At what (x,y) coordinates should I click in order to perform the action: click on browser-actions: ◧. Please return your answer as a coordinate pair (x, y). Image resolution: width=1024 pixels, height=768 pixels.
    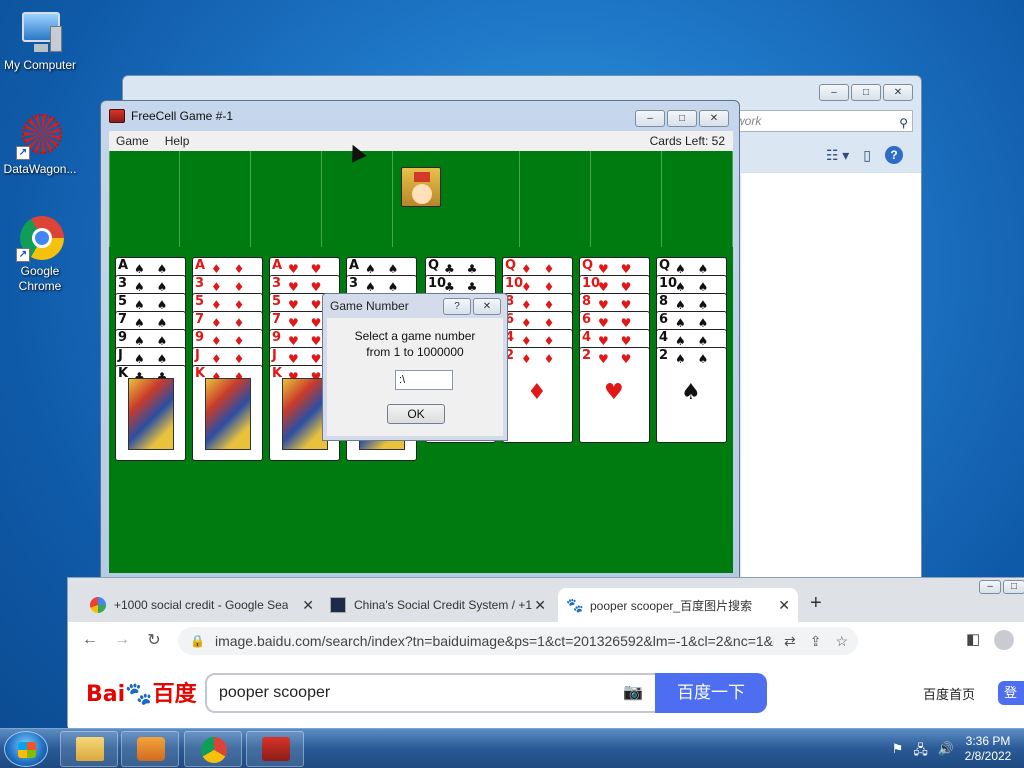
    Looking at the image, I should click on (990, 640).